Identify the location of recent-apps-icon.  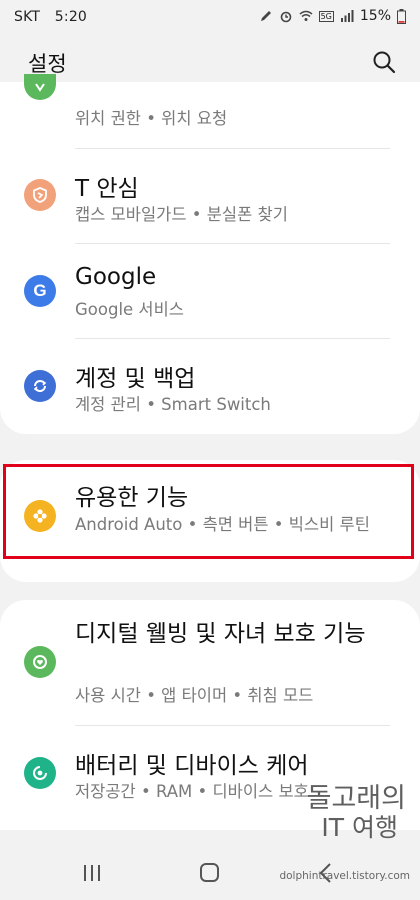
(92, 873).